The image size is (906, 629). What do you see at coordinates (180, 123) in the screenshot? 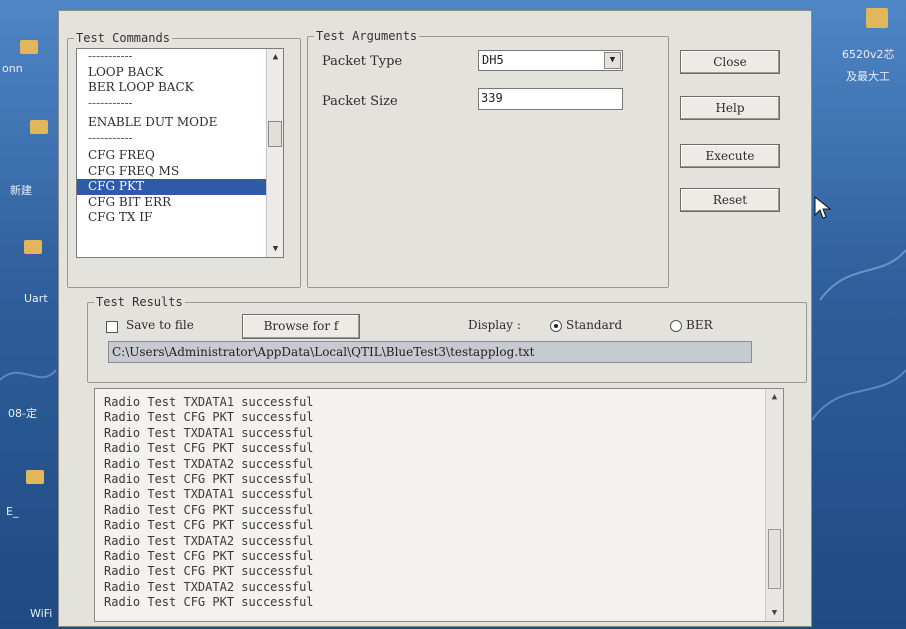
I see `list-item-enable-dut-mode: ENABLE DUT MODE` at bounding box center [180, 123].